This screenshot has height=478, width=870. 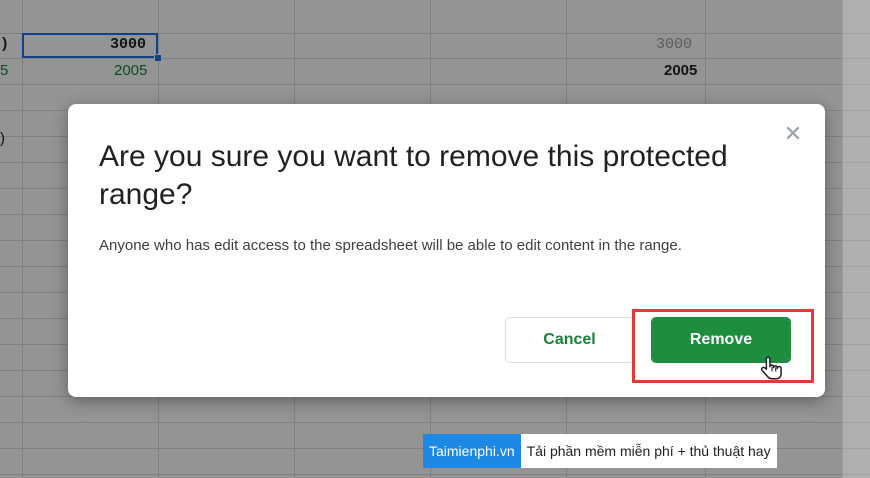 I want to click on watermark-brand: Taimienphi.vn, so click(x=472, y=451).